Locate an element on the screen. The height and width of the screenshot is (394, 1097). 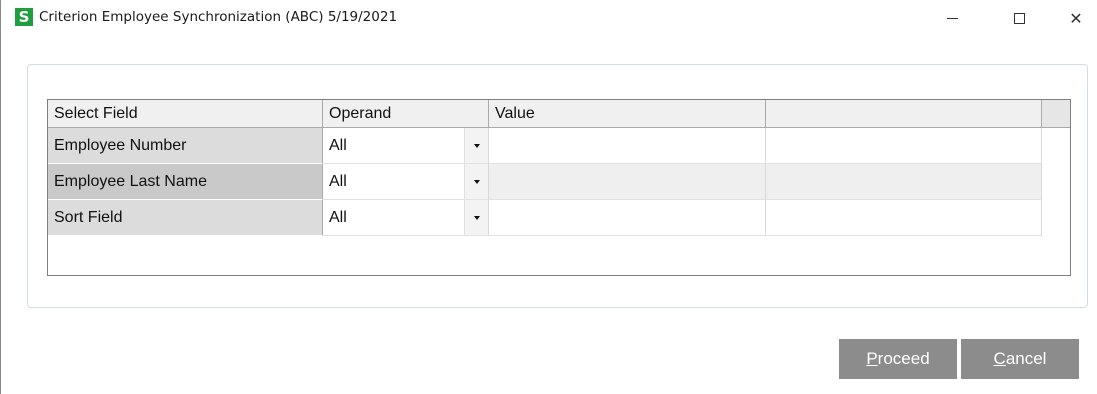
cancel-label: ancel is located at coordinates (1026, 358).